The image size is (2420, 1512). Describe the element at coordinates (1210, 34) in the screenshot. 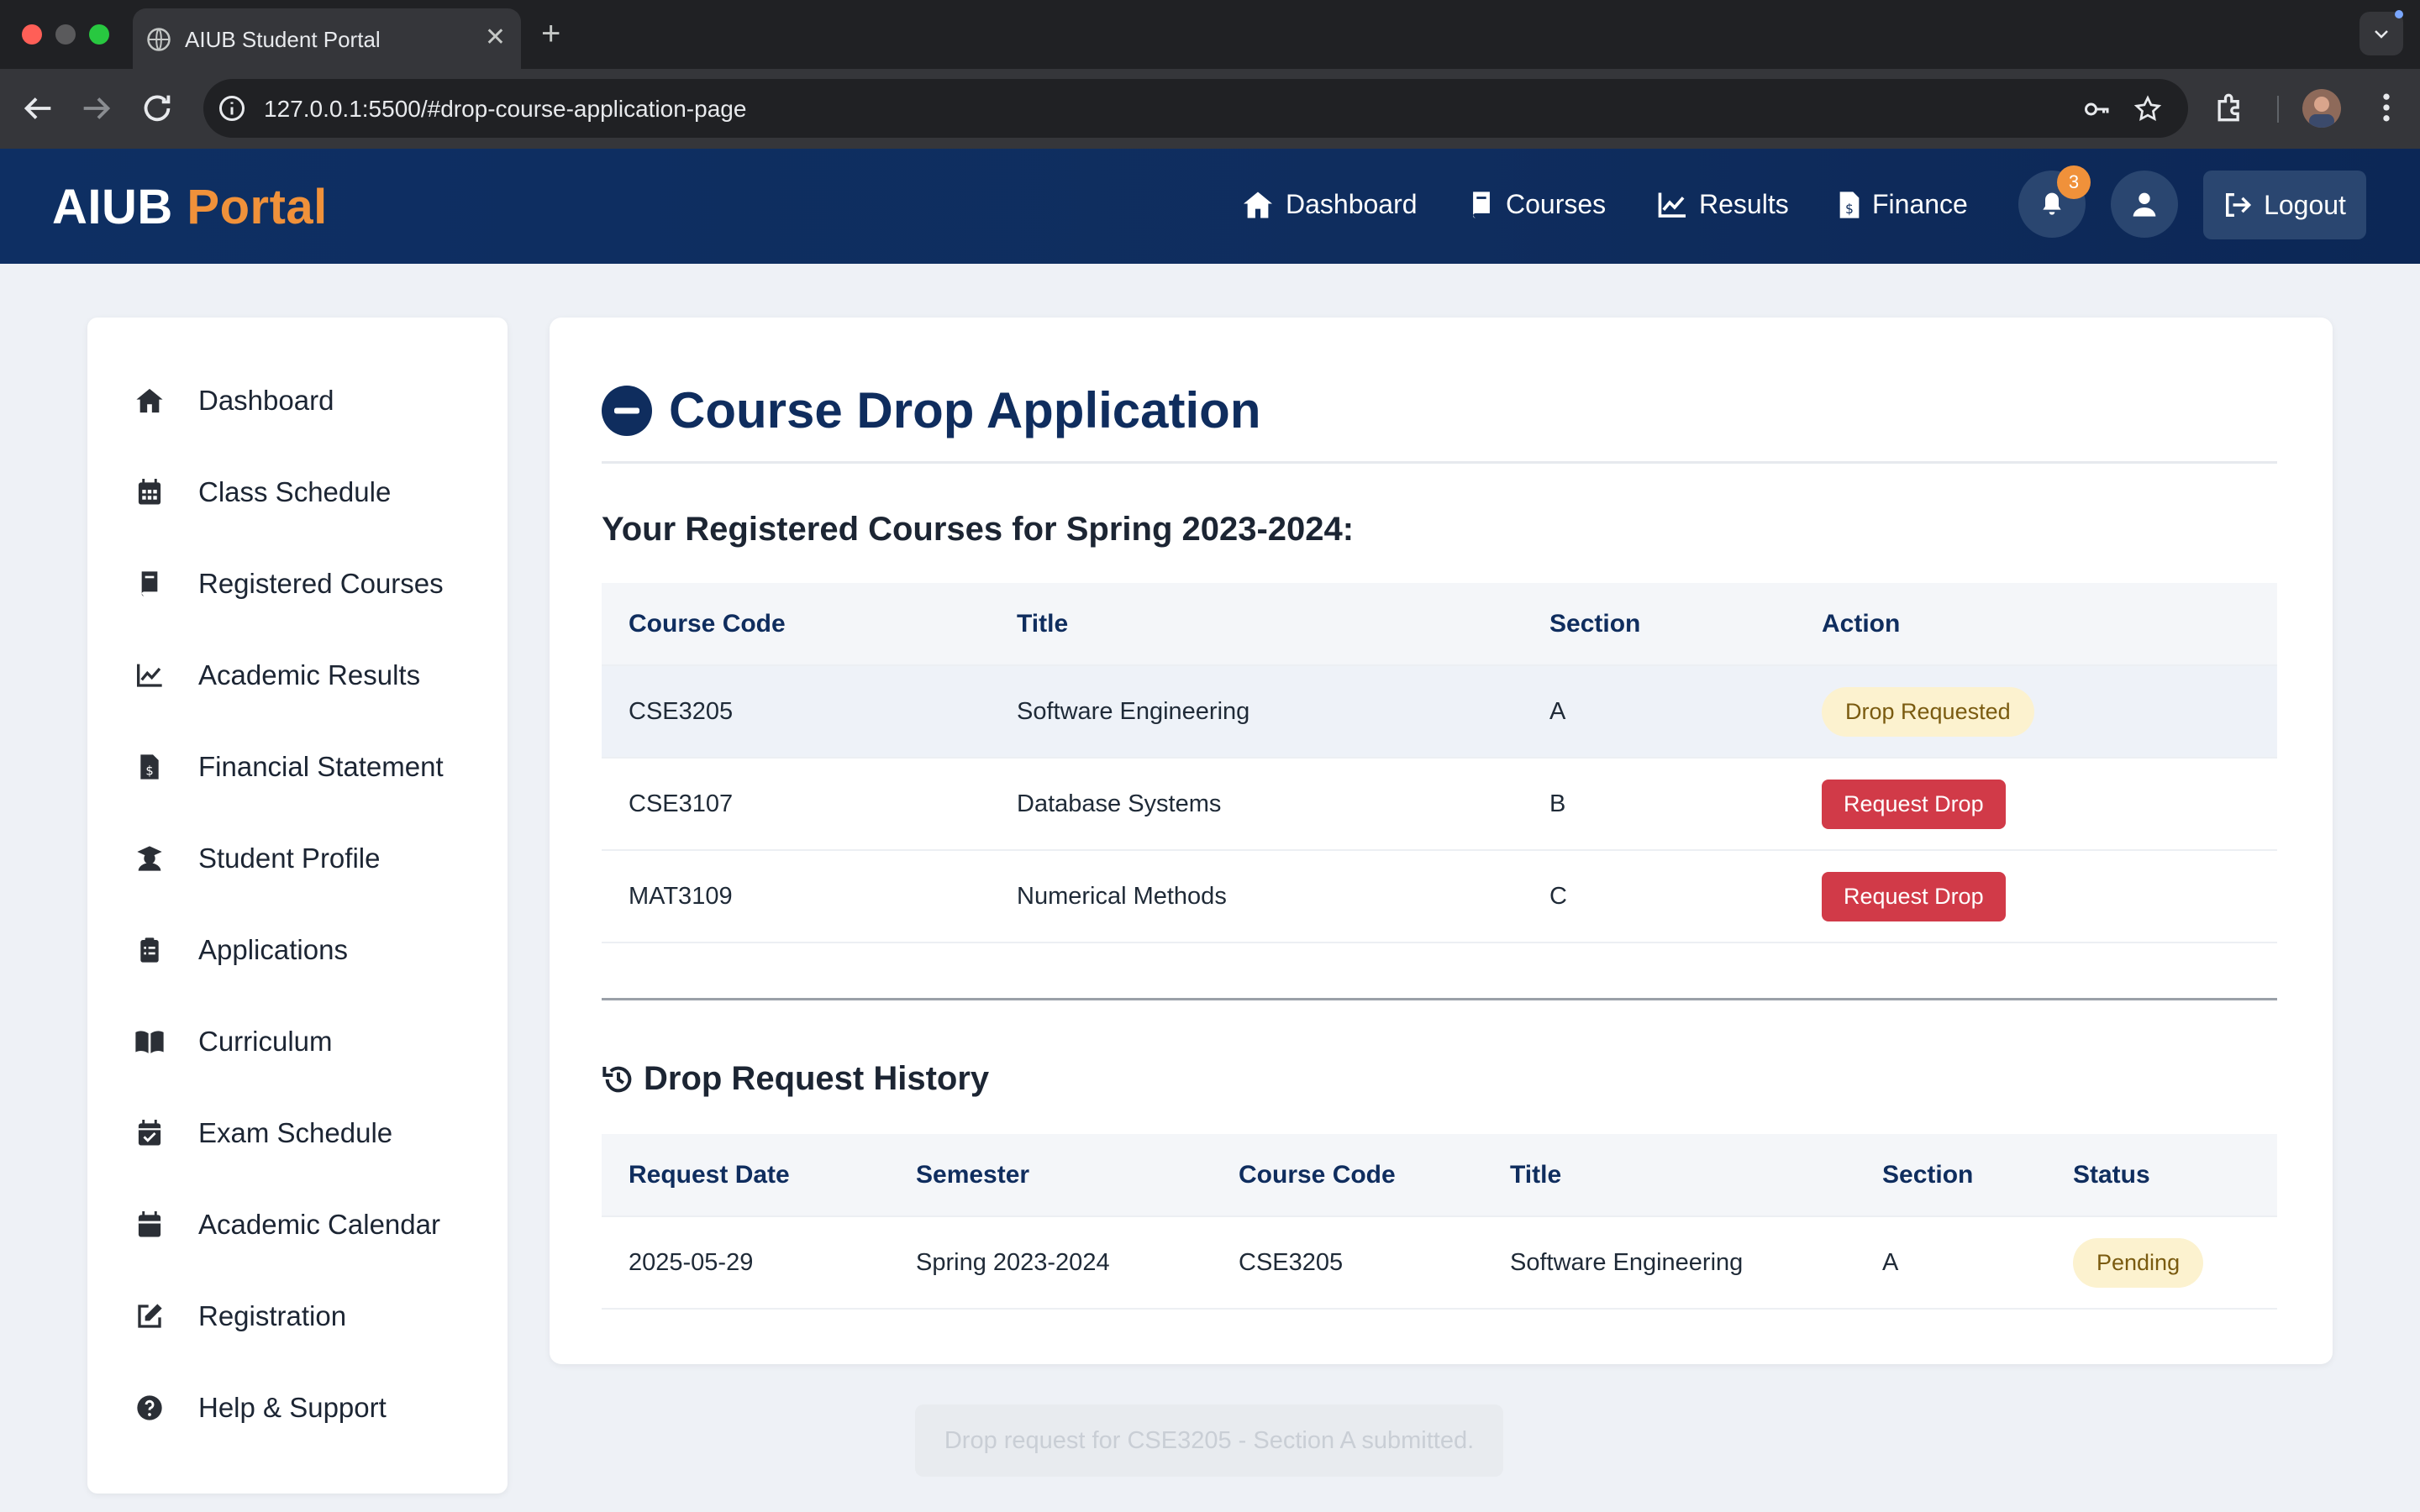

I see `browser-tab-bar: AIUB Student Portal ✕ +` at that location.